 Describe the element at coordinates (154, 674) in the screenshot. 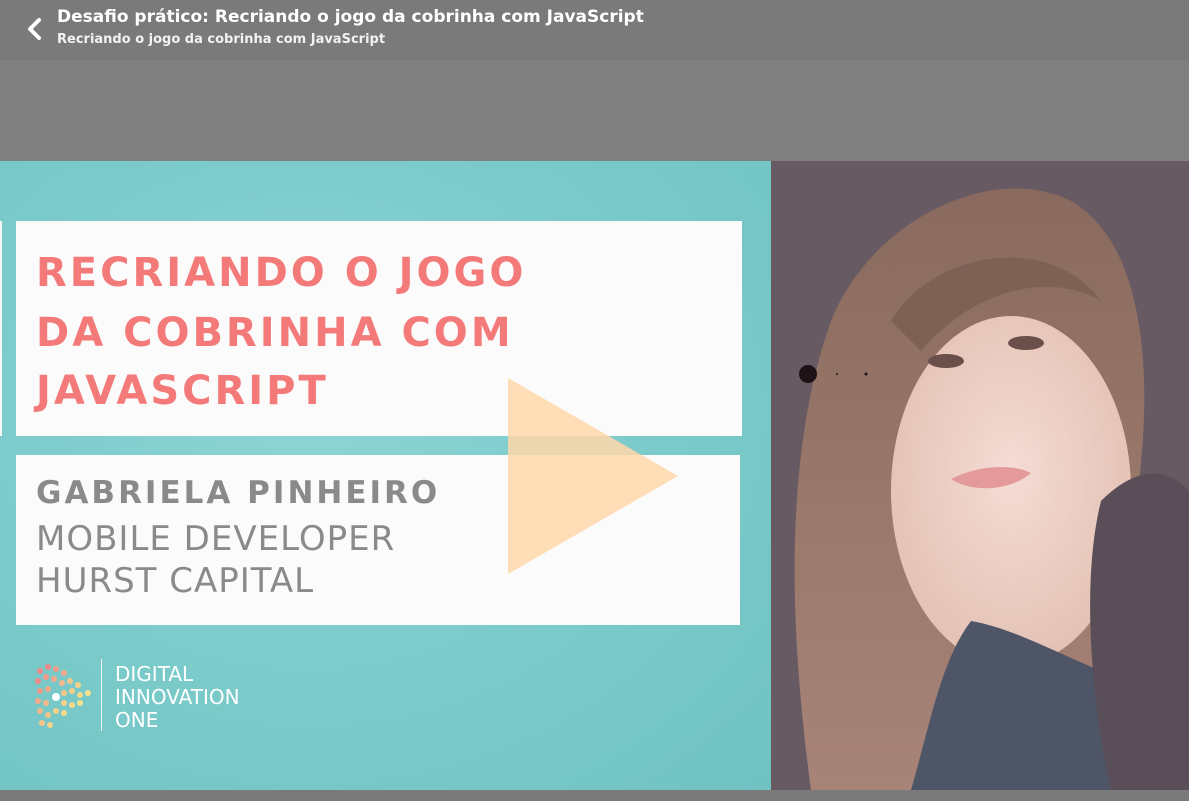

I see `logo-text-line-1: DIGITAL` at that location.